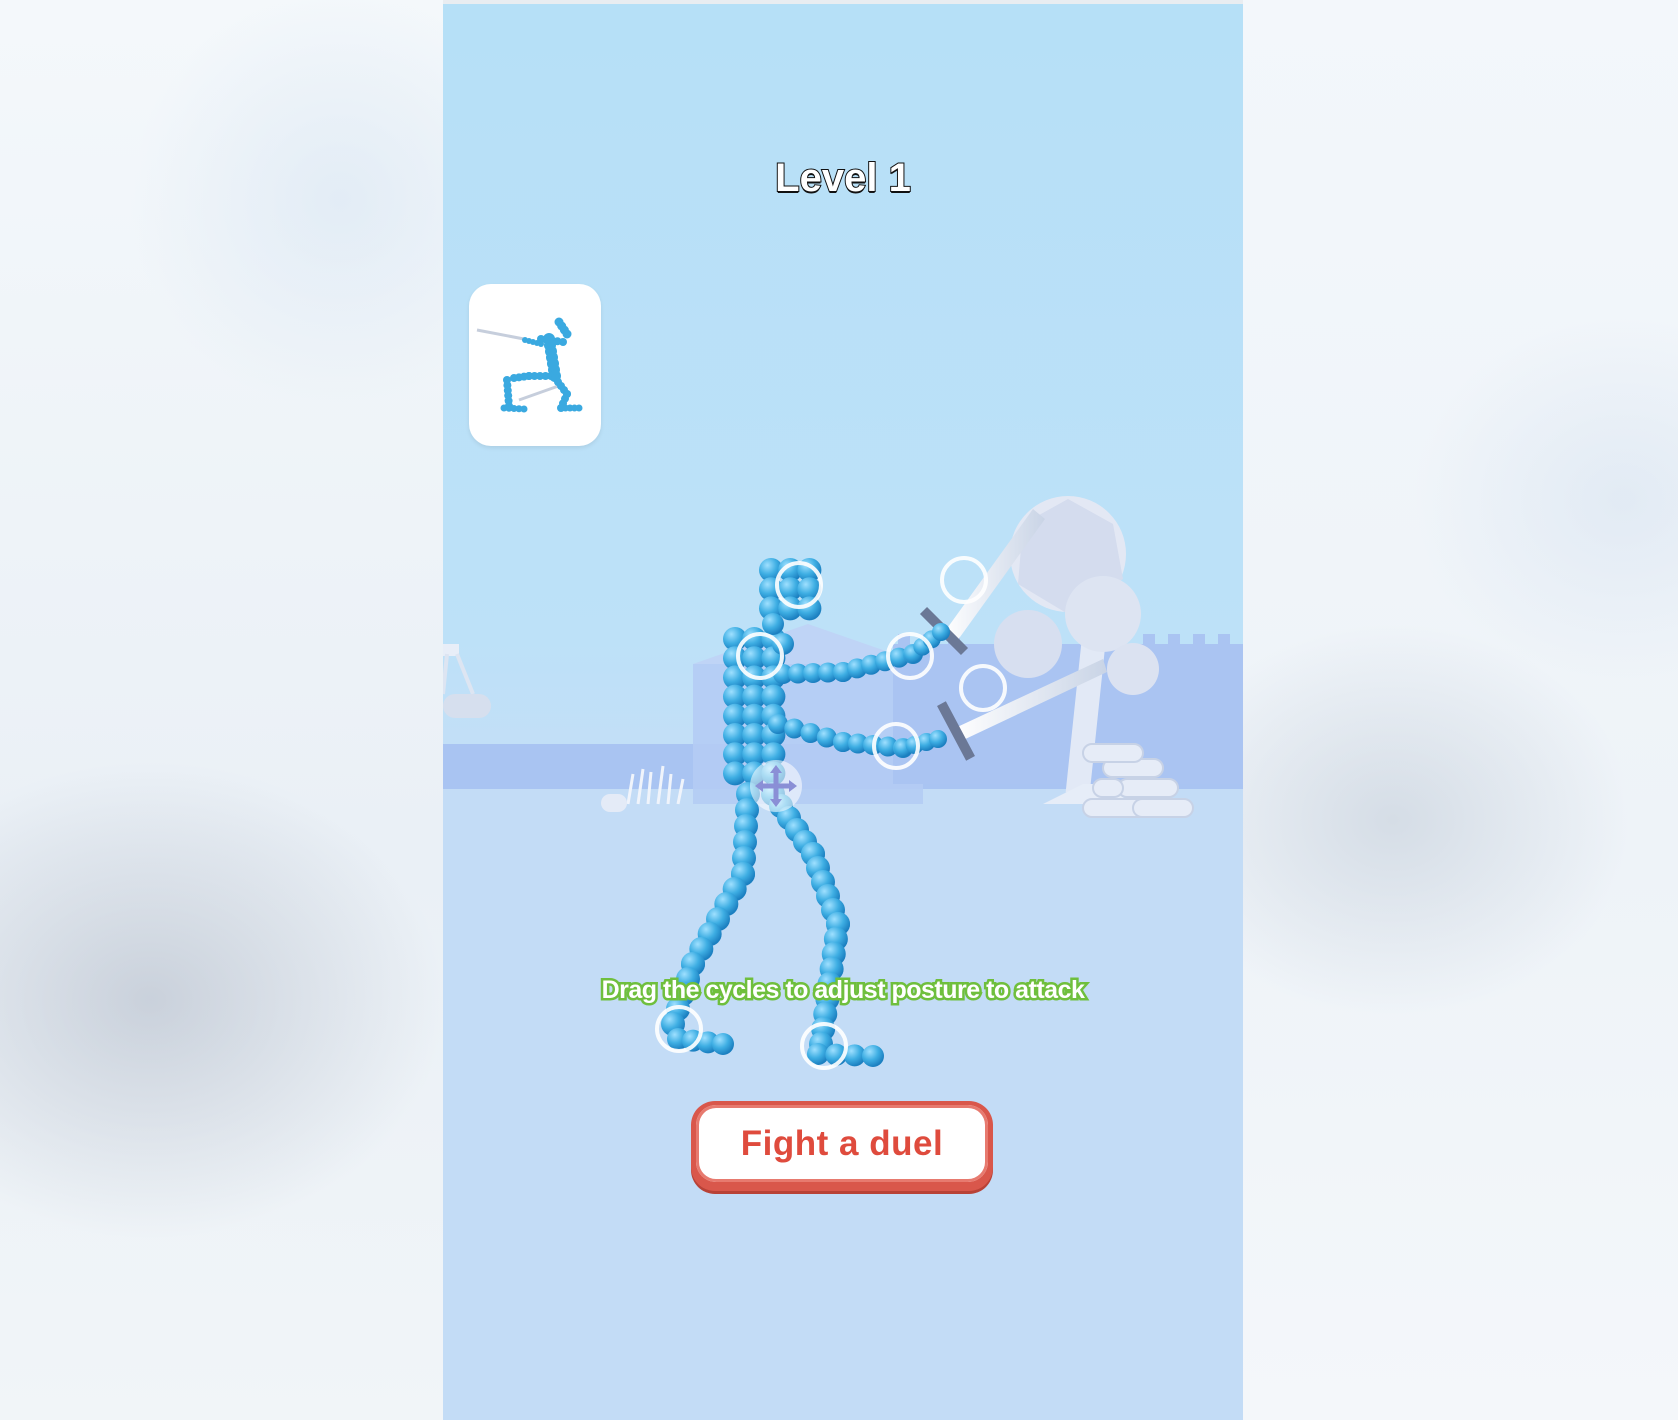 This screenshot has height=1420, width=1678. Describe the element at coordinates (467, 681) in the screenshot. I see `hanging-log-prop` at that location.